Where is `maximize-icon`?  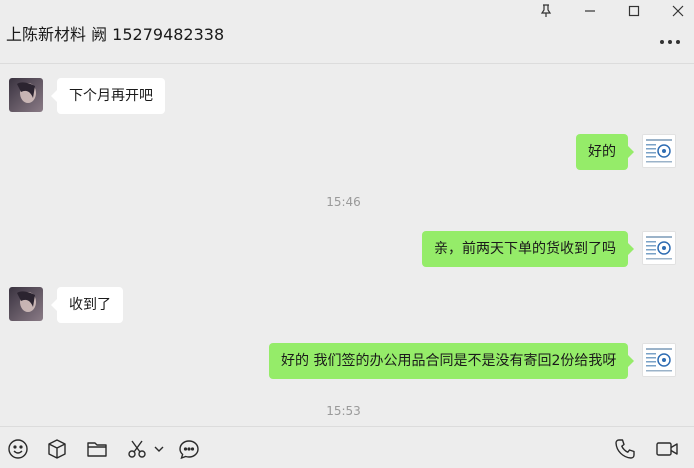 maximize-icon is located at coordinates (634, 11).